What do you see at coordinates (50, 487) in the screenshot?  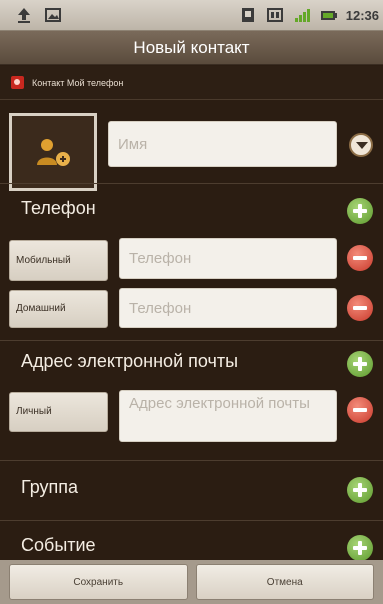 I see `group-section-title: Группа` at bounding box center [50, 487].